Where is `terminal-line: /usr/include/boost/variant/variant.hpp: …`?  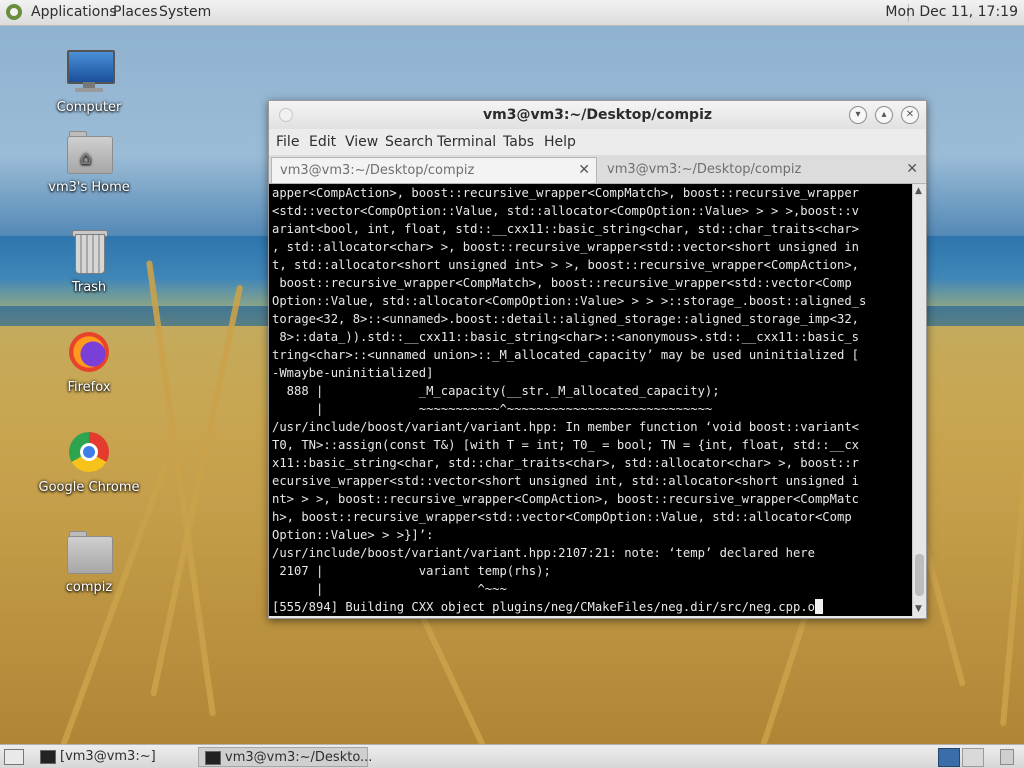 terminal-line: /usr/include/boost/variant/variant.hpp: … is located at coordinates (565, 427).